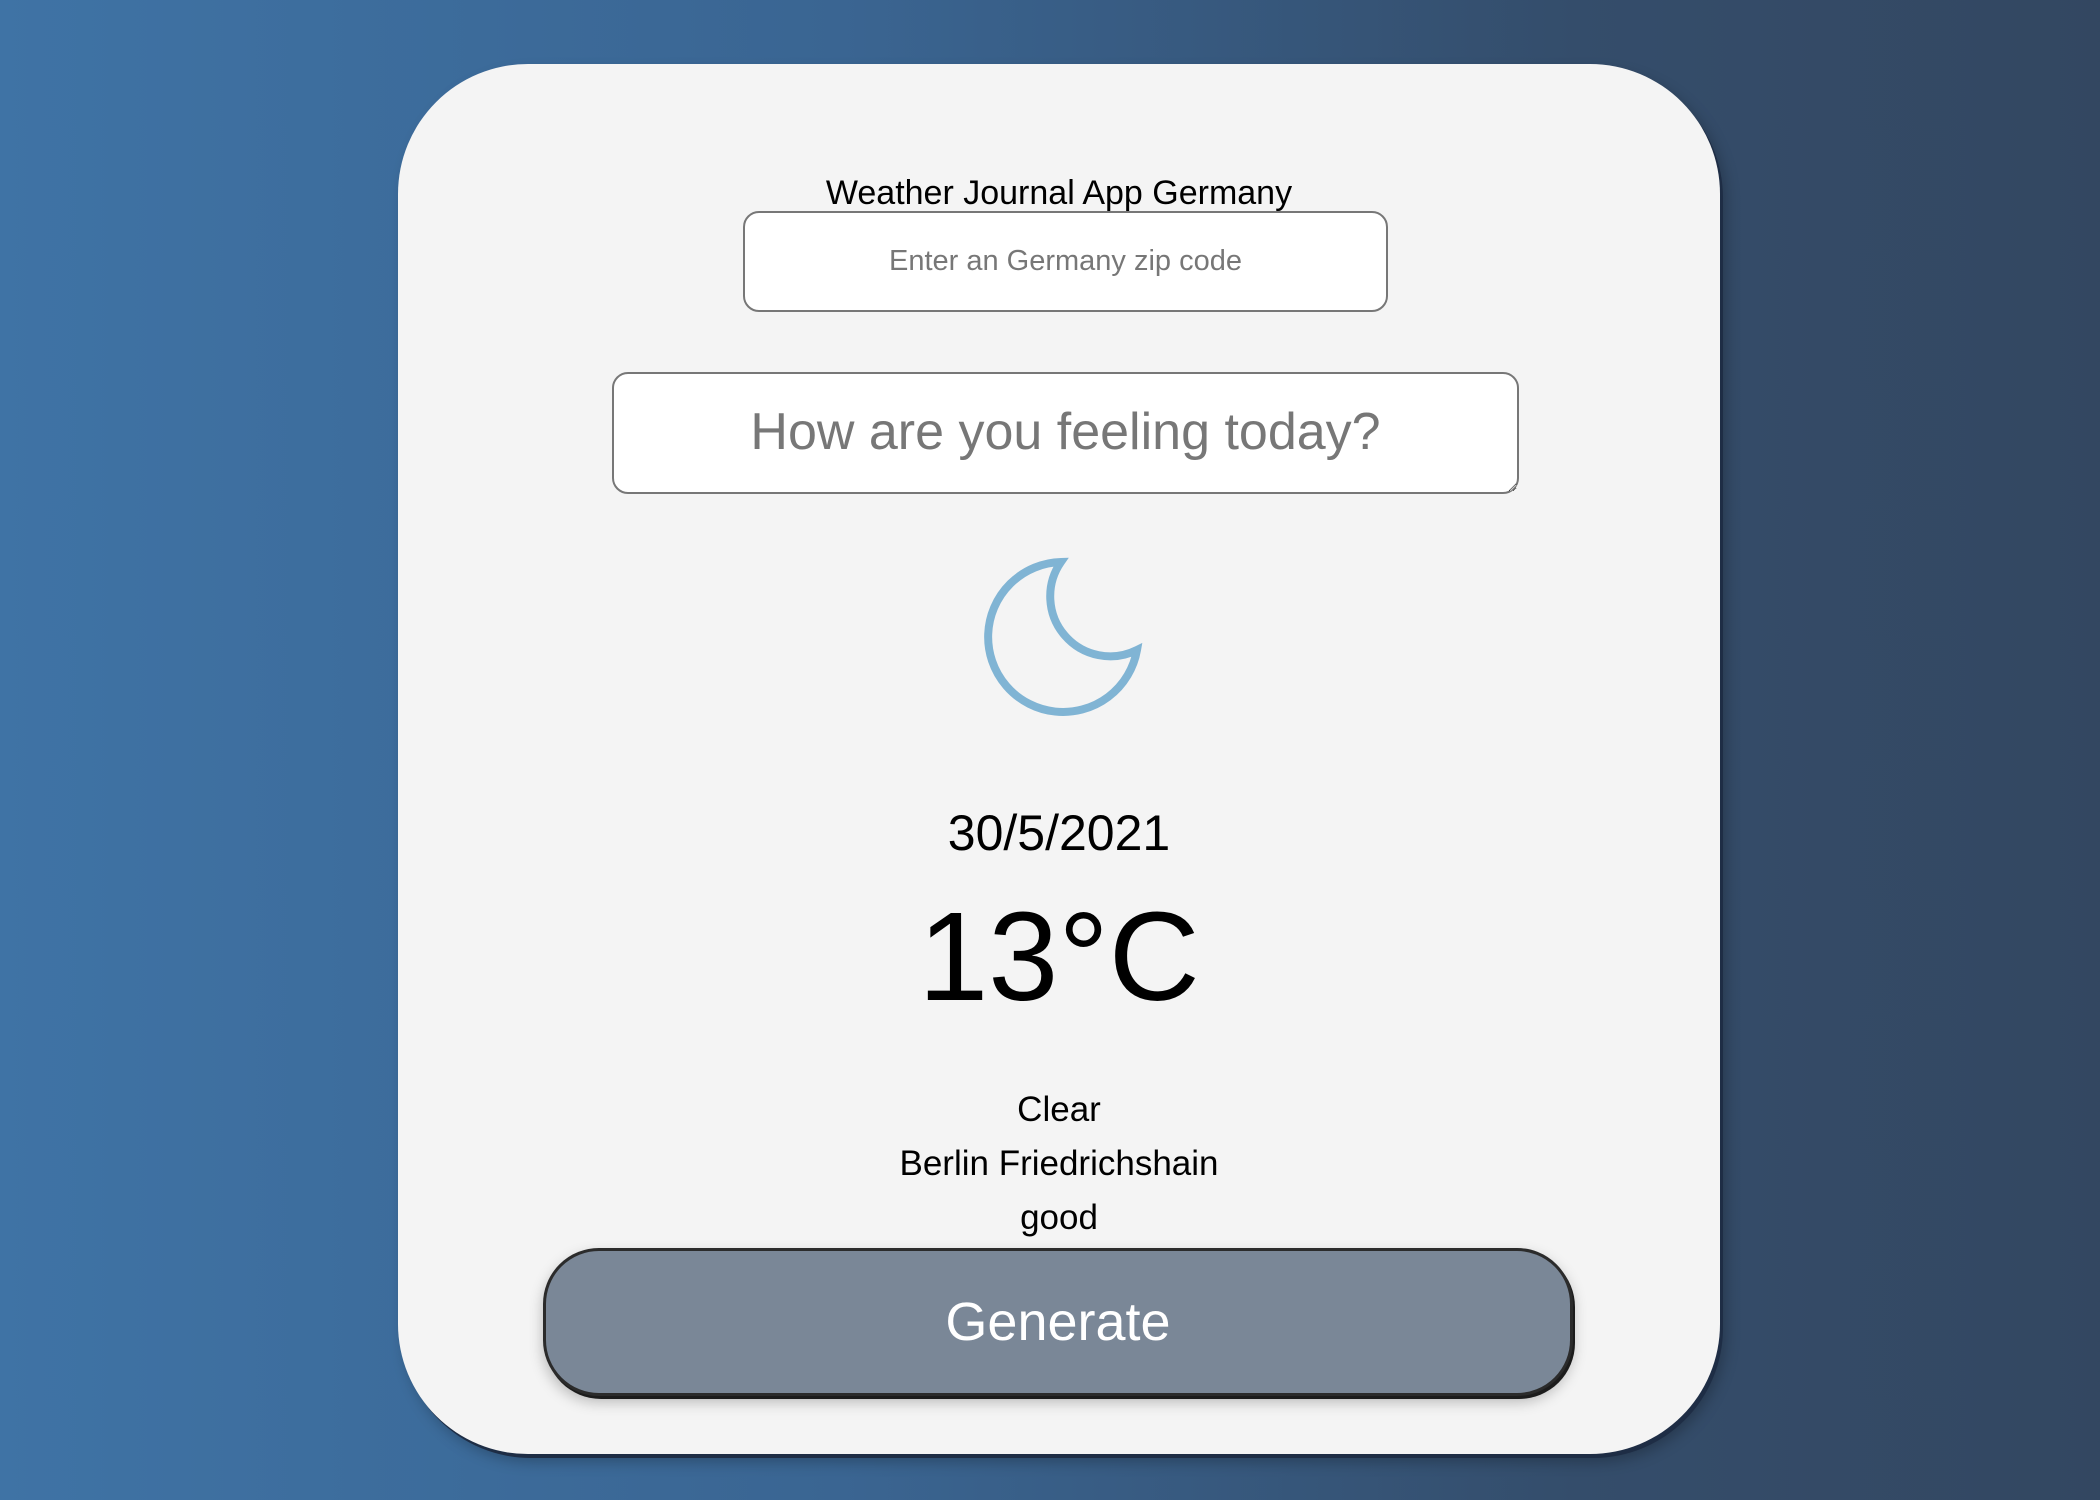  Describe the element at coordinates (1063, 636) in the screenshot. I see `moon-icon` at that location.